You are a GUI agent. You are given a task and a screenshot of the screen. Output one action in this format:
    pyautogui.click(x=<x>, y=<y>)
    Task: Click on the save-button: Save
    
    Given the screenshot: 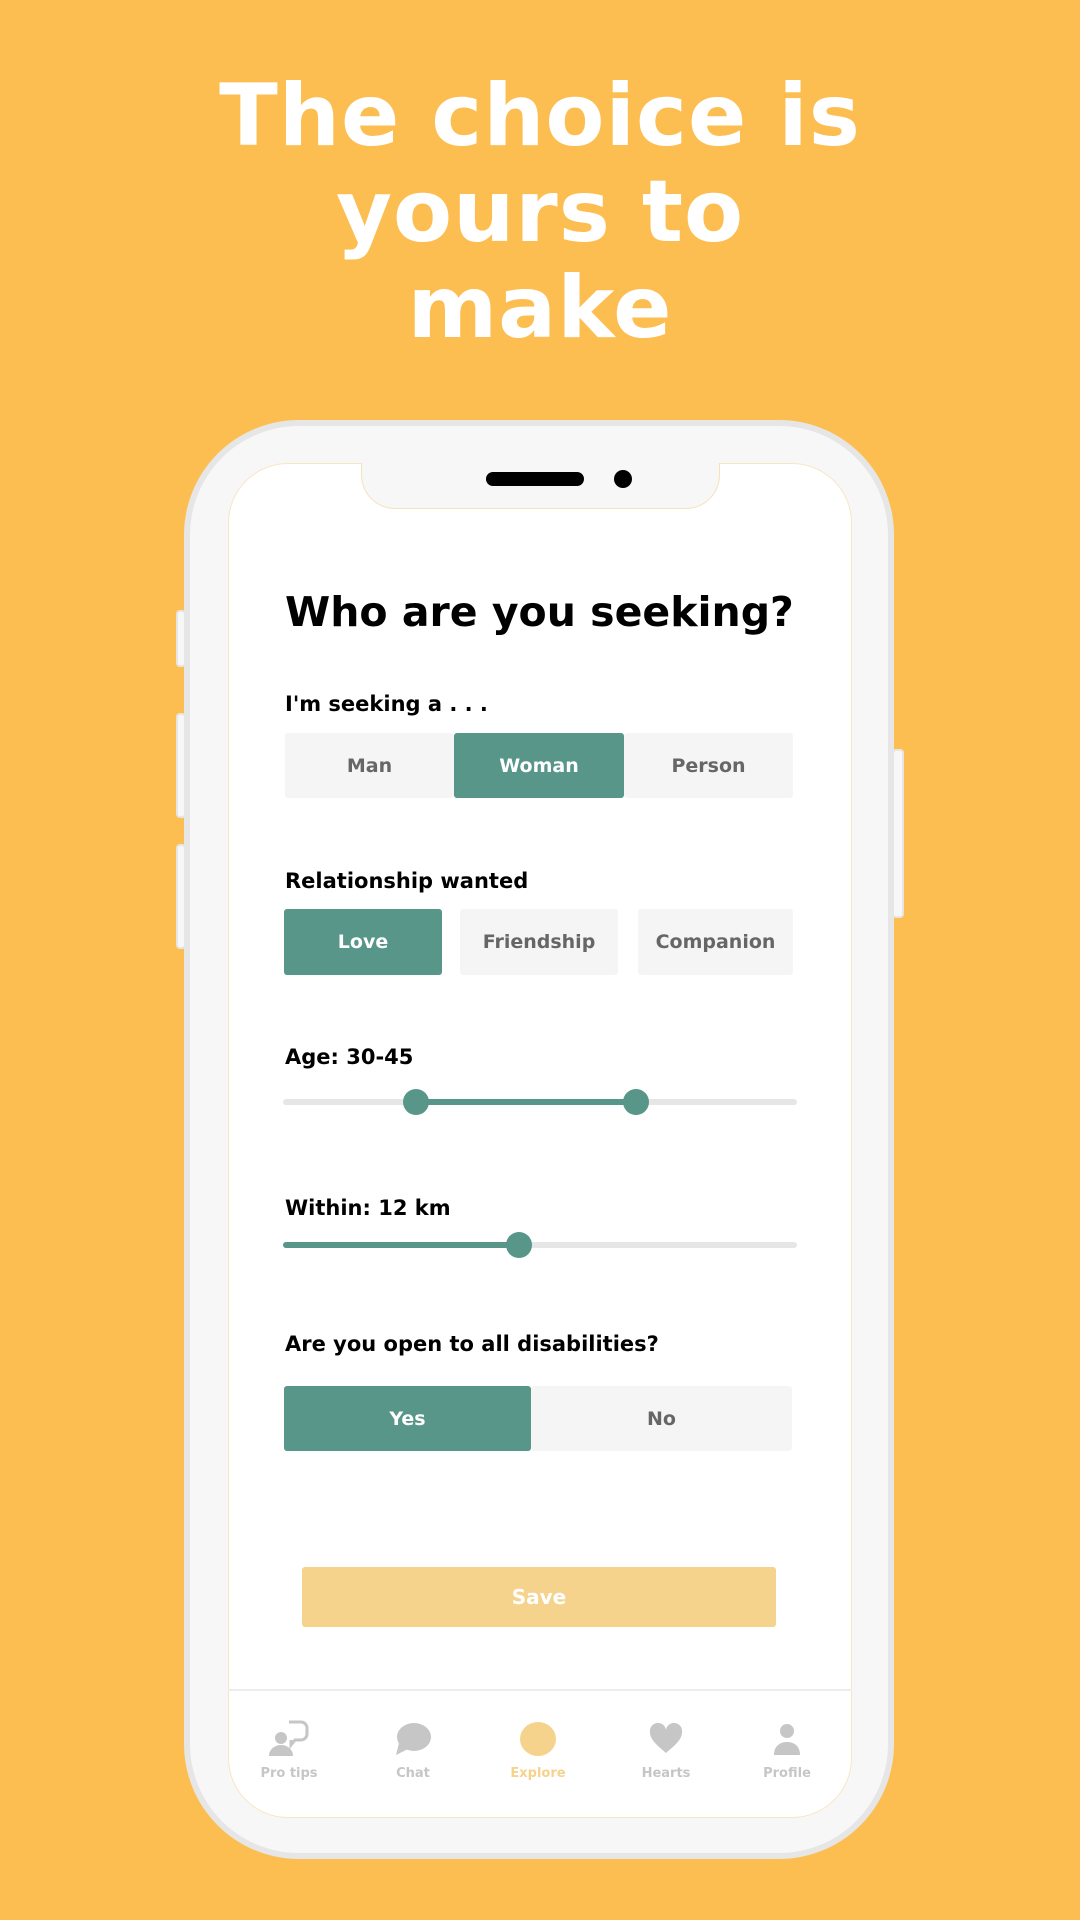 What is the action you would take?
    pyautogui.click(x=539, y=1597)
    